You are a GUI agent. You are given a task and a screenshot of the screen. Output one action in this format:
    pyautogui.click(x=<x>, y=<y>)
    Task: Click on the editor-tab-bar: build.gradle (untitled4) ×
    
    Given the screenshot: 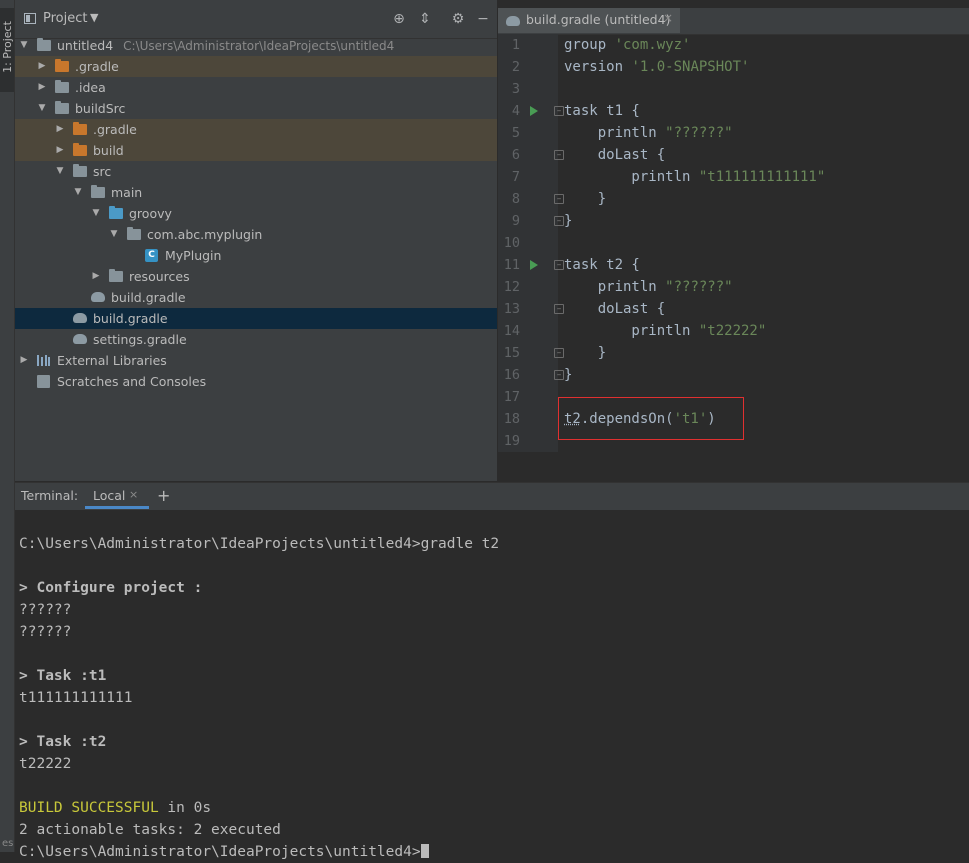 What is the action you would take?
    pyautogui.click(x=733, y=21)
    